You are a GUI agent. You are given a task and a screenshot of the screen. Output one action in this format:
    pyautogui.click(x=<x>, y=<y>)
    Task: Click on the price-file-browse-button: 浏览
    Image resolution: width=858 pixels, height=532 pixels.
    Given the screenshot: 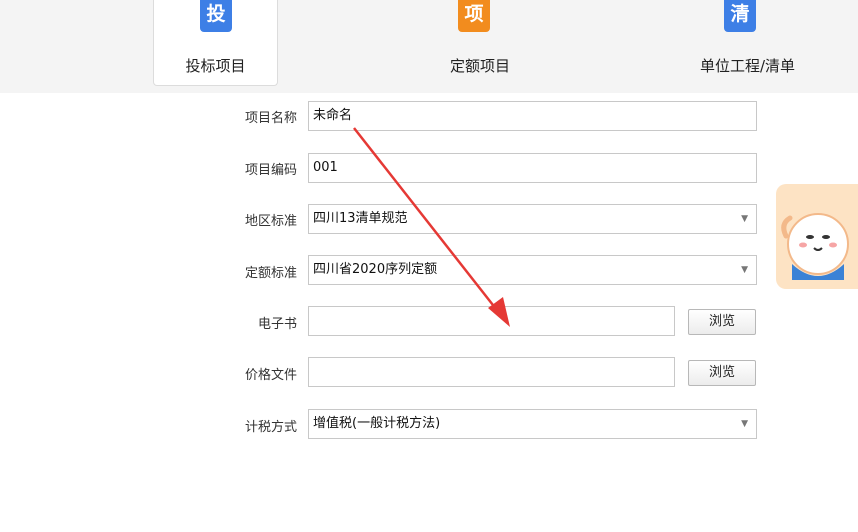 What is the action you would take?
    pyautogui.click(x=722, y=373)
    